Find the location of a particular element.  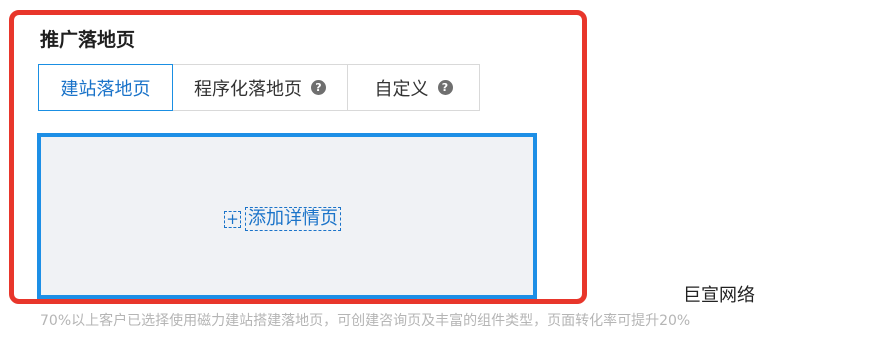

watermark: 巨宣网络 is located at coordinates (719, 295).